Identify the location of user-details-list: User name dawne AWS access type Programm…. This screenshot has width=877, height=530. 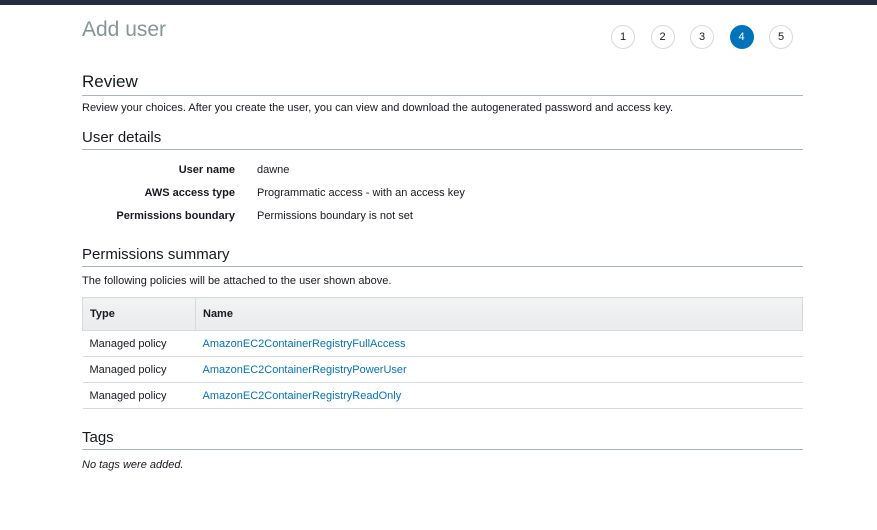
(442, 192).